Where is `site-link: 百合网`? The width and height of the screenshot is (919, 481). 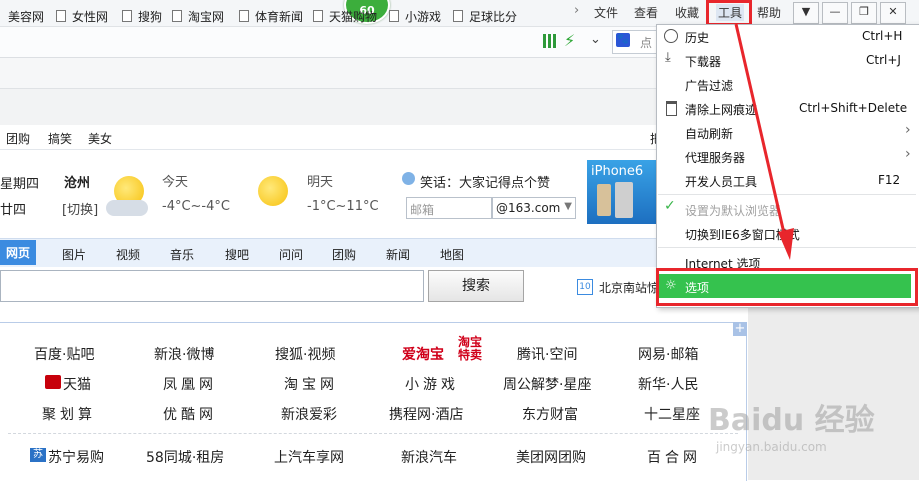
site-link: 百合网 is located at coordinates (674, 457).